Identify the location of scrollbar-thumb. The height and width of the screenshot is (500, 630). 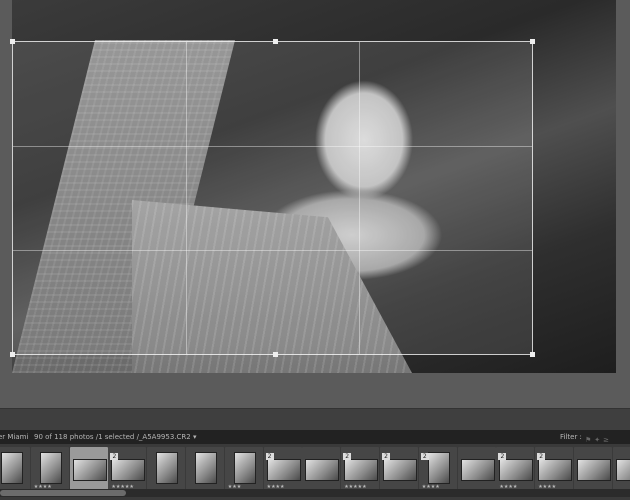
(63, 493).